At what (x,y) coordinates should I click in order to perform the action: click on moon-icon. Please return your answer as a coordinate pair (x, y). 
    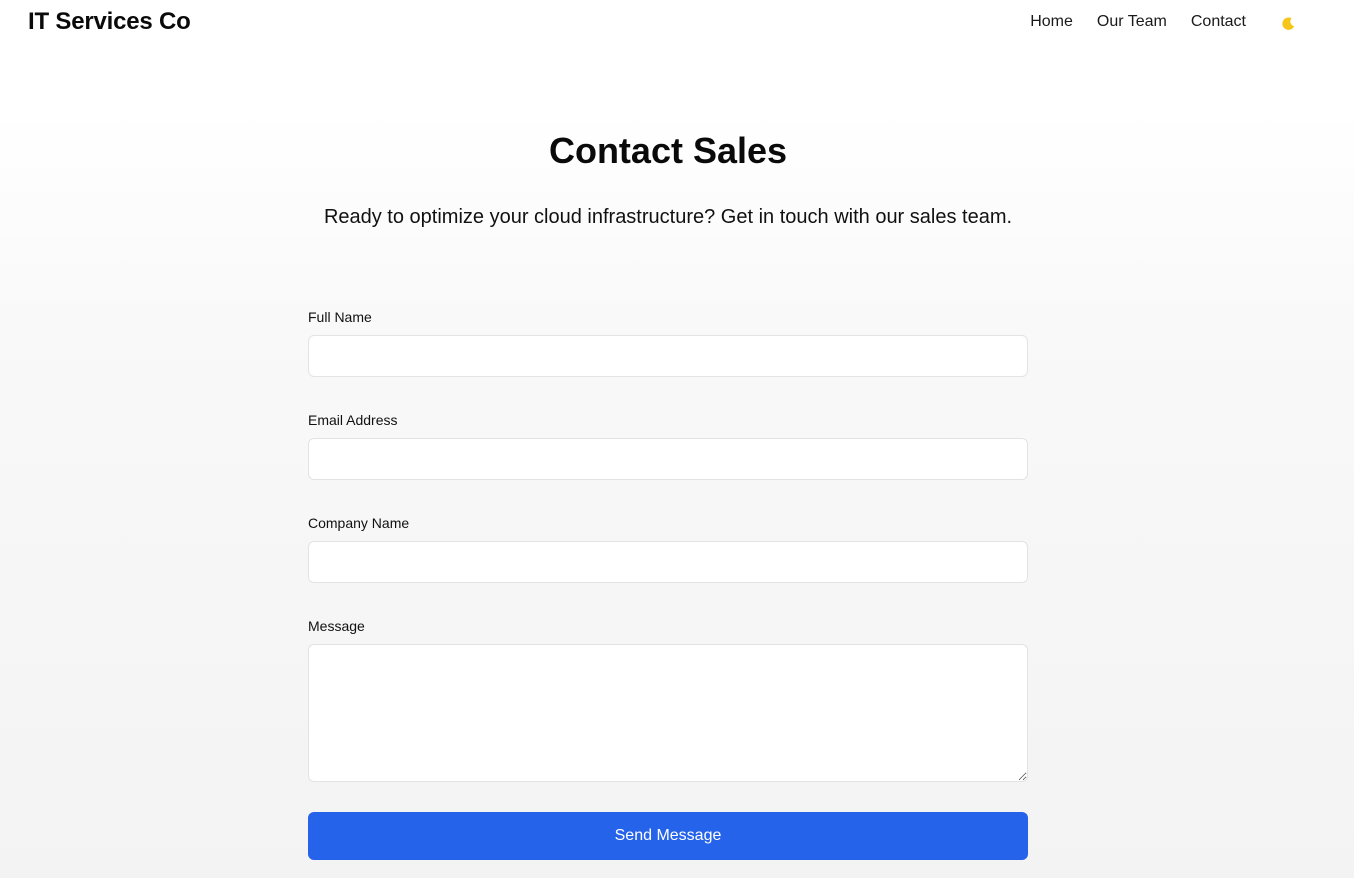
    Looking at the image, I should click on (1288, 23).